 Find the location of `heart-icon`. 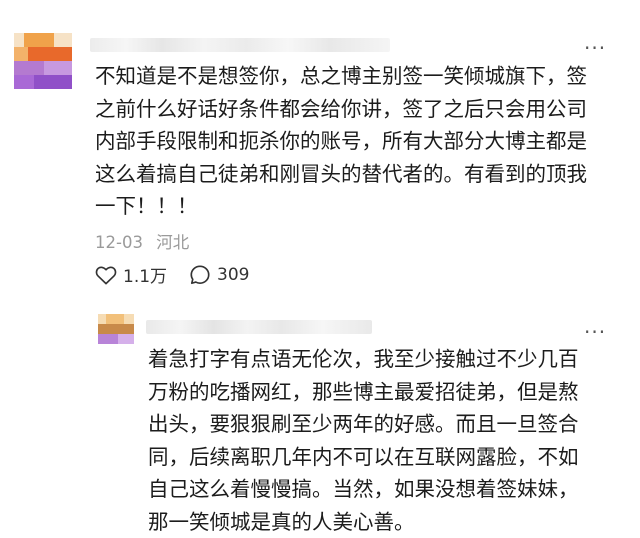

heart-icon is located at coordinates (106, 275).